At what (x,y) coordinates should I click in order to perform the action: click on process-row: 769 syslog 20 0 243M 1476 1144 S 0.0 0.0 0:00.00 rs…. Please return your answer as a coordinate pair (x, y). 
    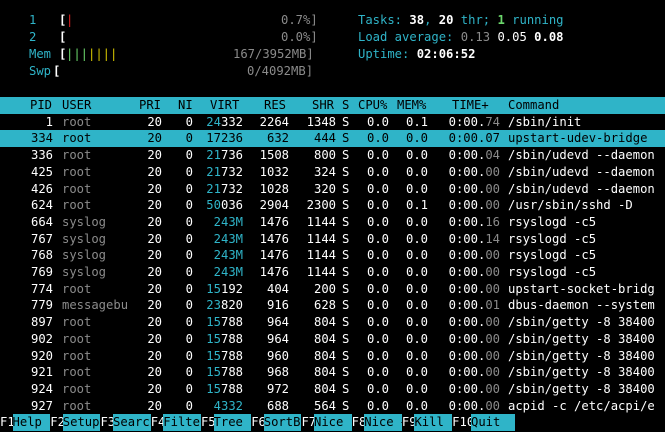
    Looking at the image, I should click on (332, 272).